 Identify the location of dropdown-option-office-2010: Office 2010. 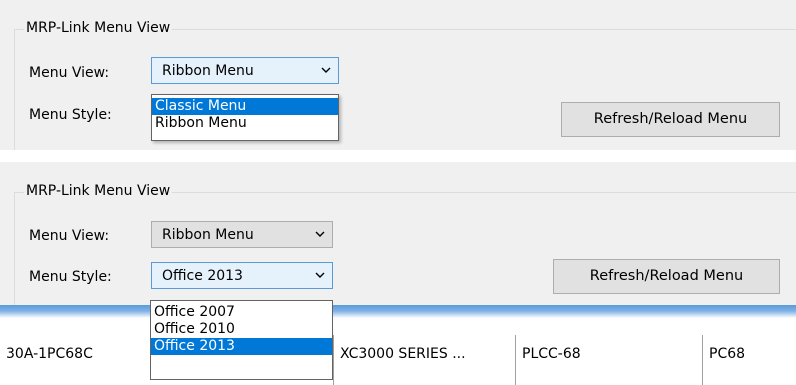
(241, 329).